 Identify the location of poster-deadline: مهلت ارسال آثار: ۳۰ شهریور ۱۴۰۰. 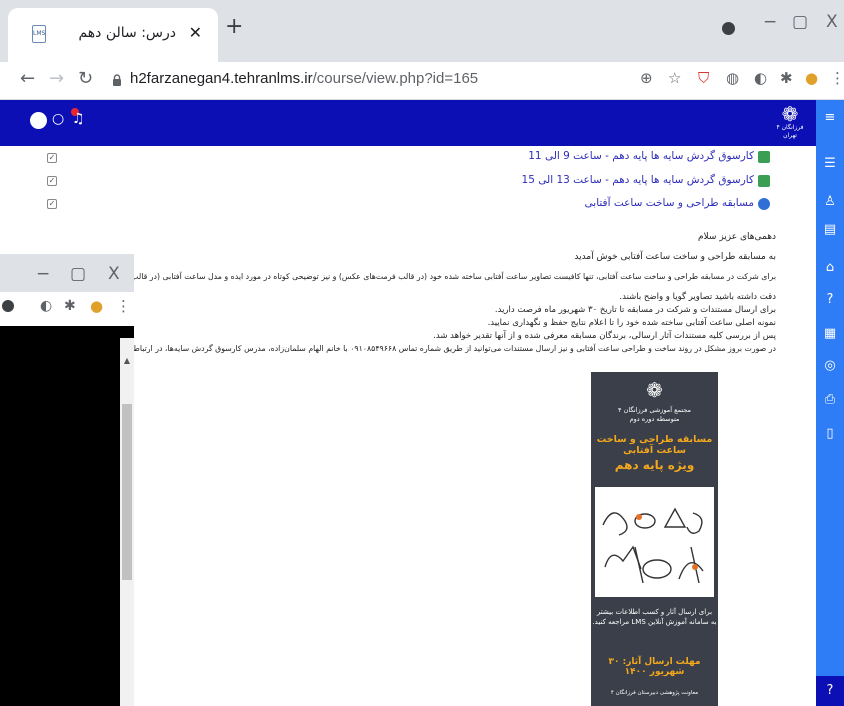
(654, 667).